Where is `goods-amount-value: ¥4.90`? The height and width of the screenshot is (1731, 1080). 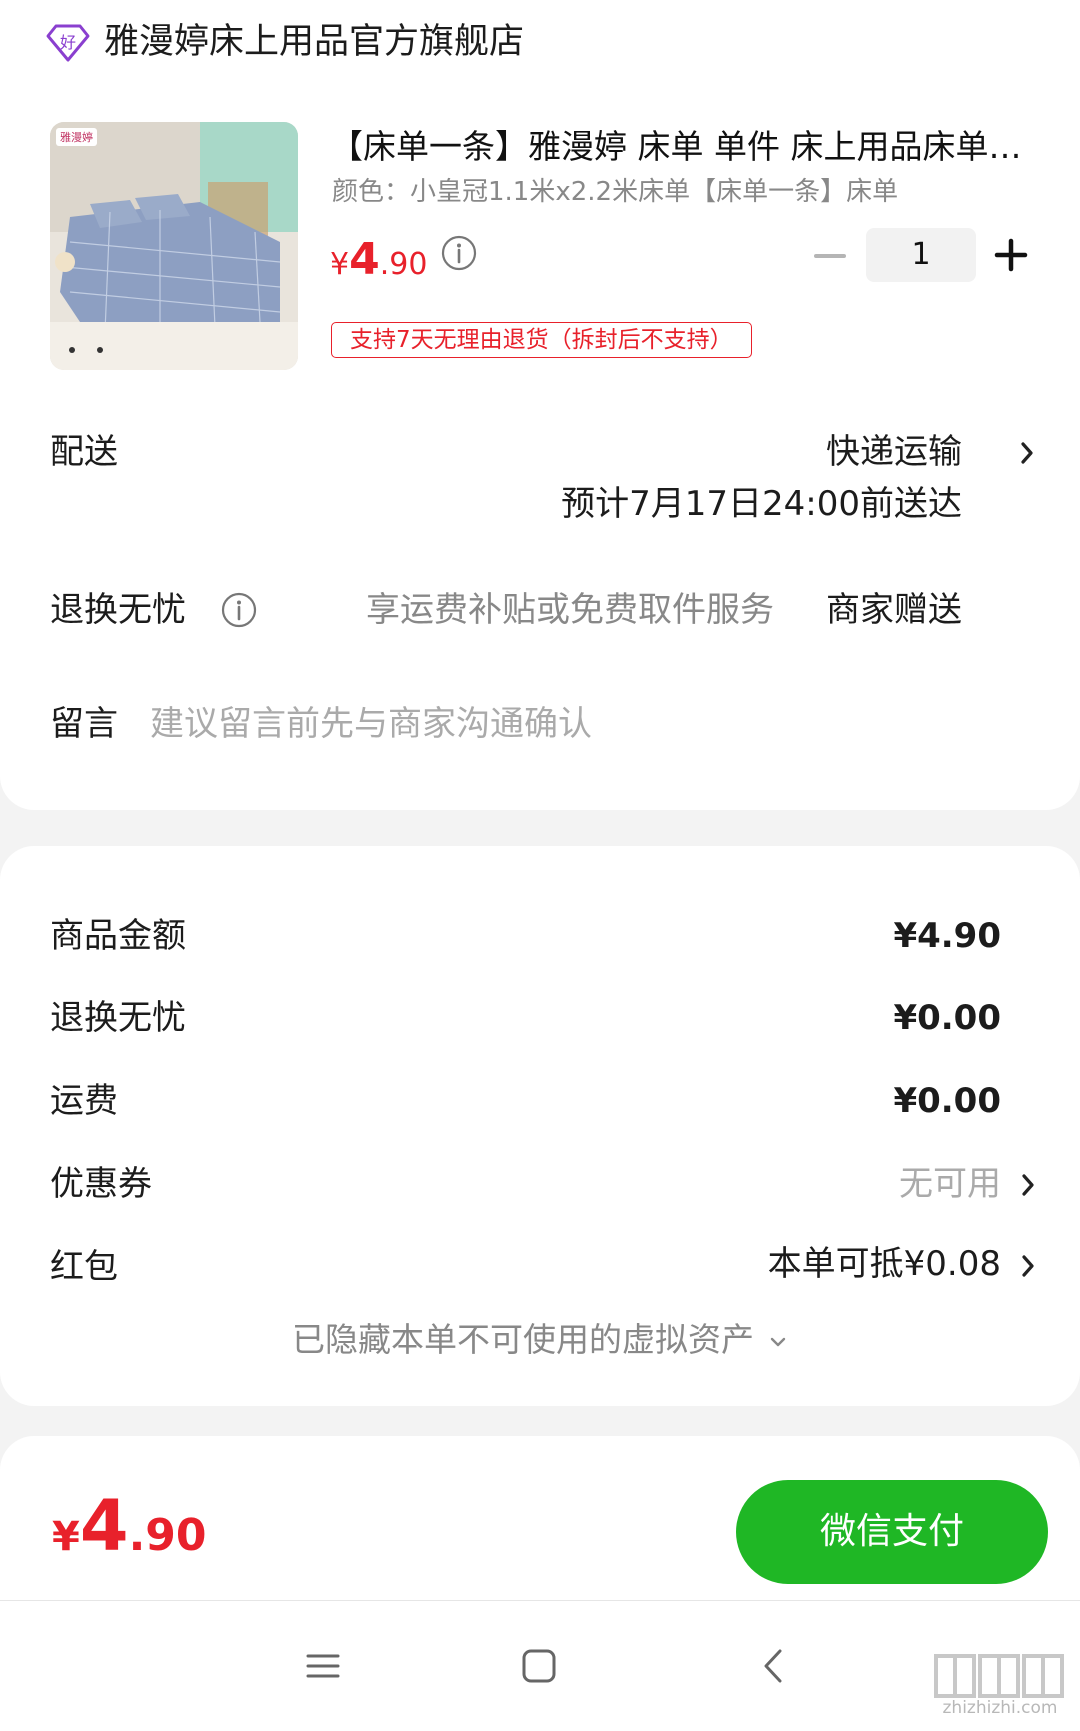
goods-amount-value: ¥4.90 is located at coordinates (947, 936).